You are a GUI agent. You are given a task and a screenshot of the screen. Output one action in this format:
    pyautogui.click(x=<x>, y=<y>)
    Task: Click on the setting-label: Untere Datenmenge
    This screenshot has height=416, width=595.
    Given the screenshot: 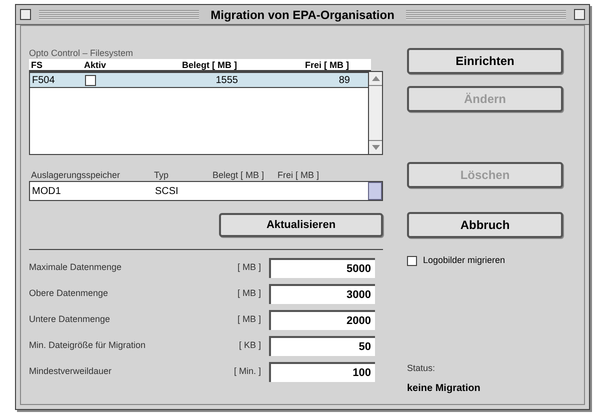 What is the action you would take?
    pyautogui.click(x=70, y=319)
    